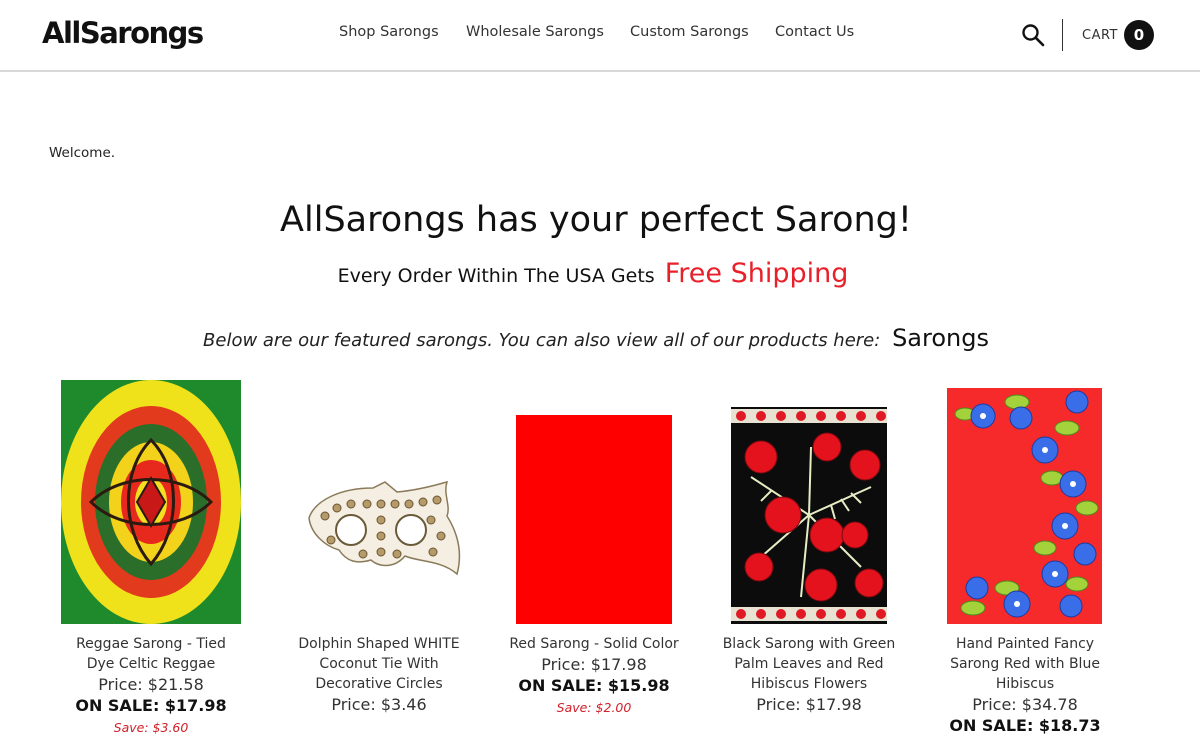 Image resolution: width=1200 pixels, height=740 pixels. What do you see at coordinates (151, 705) in the screenshot?
I see `product-sale-price: ON SALE: $17.98` at bounding box center [151, 705].